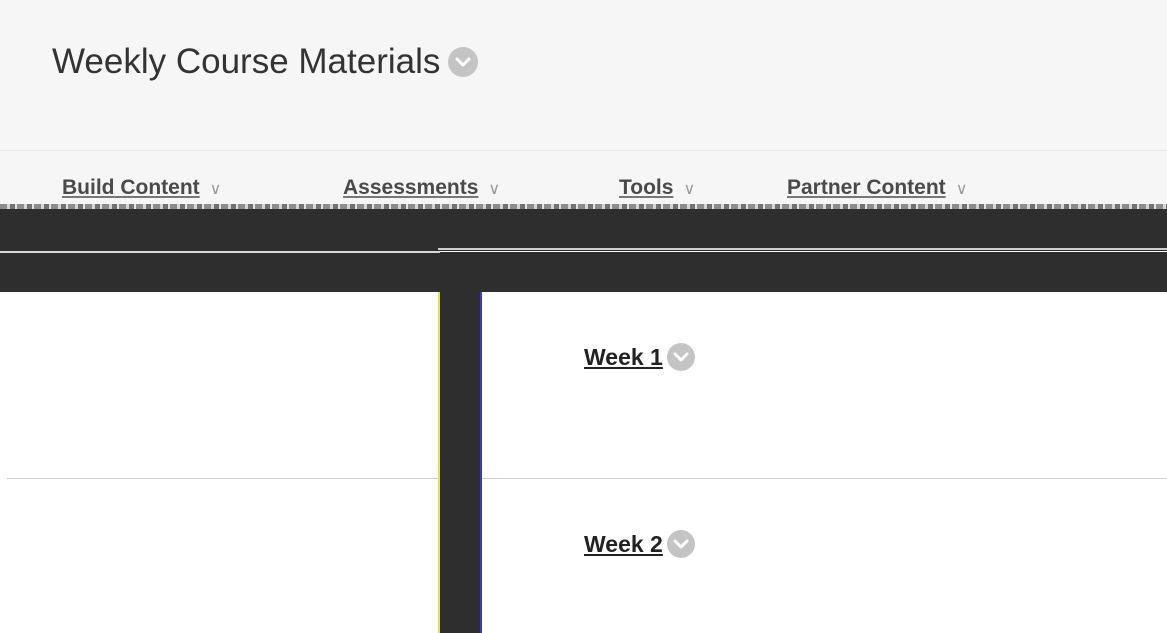  What do you see at coordinates (131, 187) in the screenshot?
I see `build-content-label: Build Content` at bounding box center [131, 187].